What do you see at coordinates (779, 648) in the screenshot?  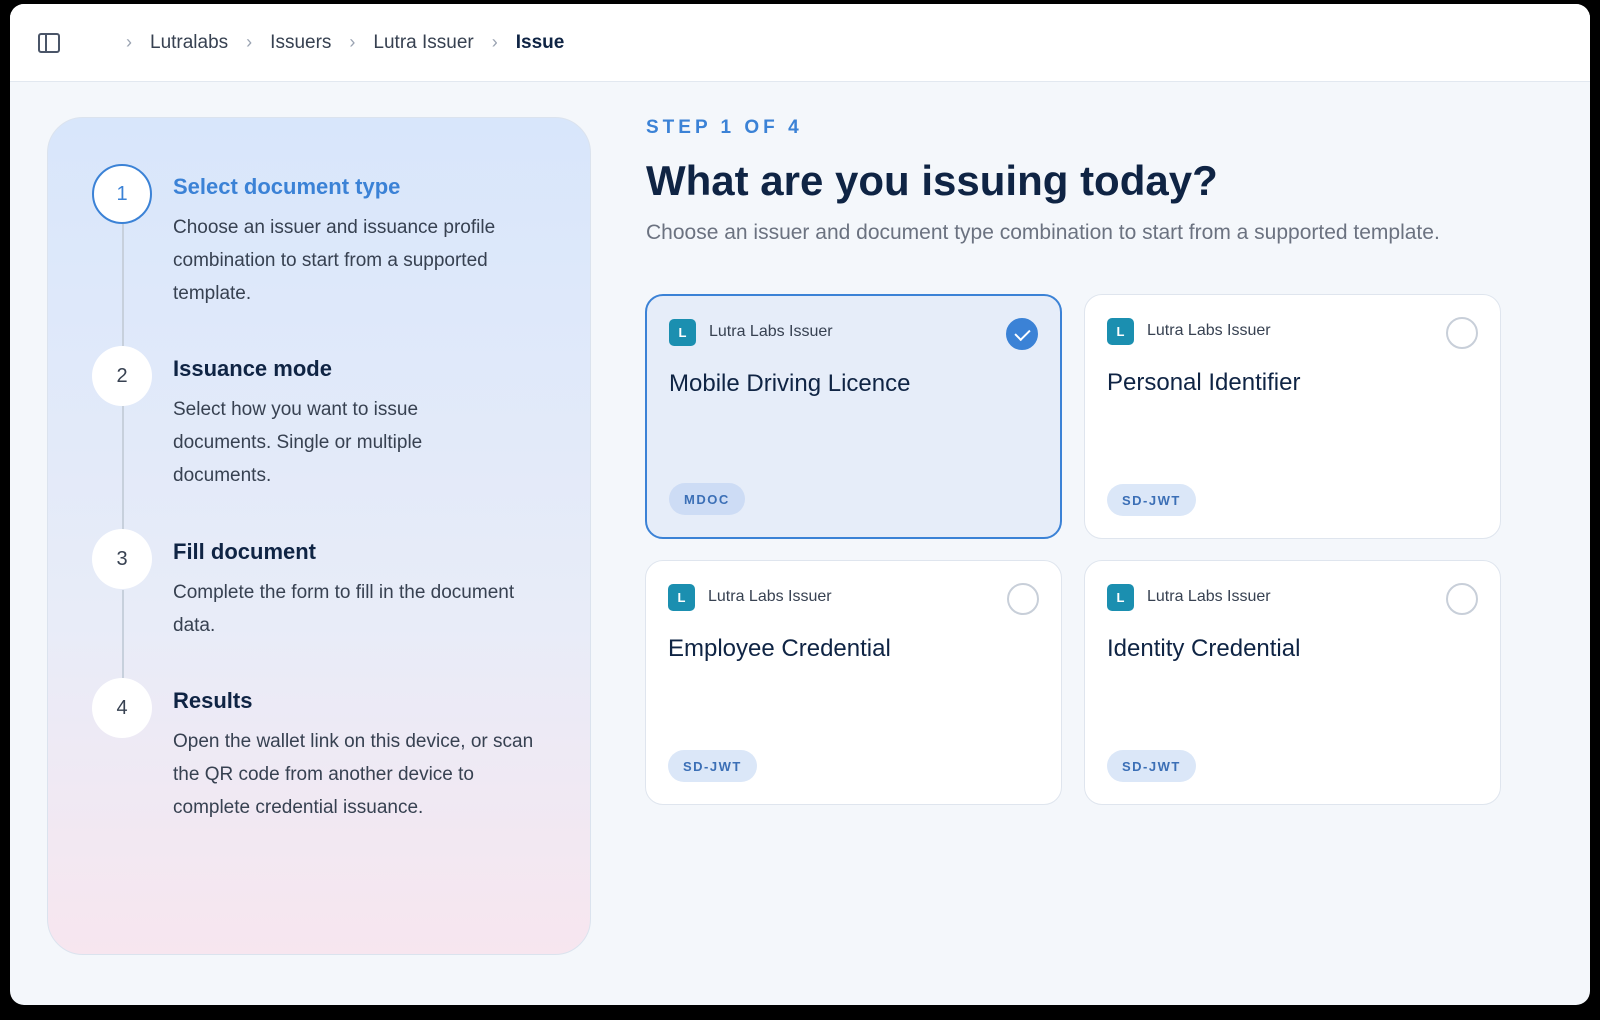 I see `document-type-title: Employee Credential` at bounding box center [779, 648].